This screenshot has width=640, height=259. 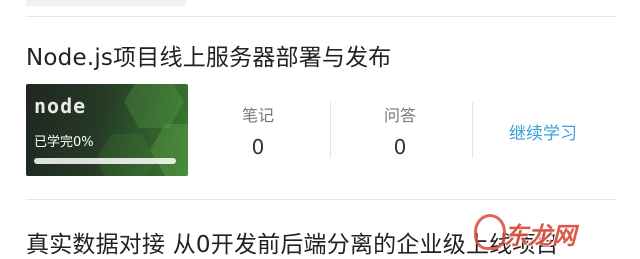 What do you see at coordinates (490, 232) in the screenshot?
I see `logo-mark-icon` at bounding box center [490, 232].